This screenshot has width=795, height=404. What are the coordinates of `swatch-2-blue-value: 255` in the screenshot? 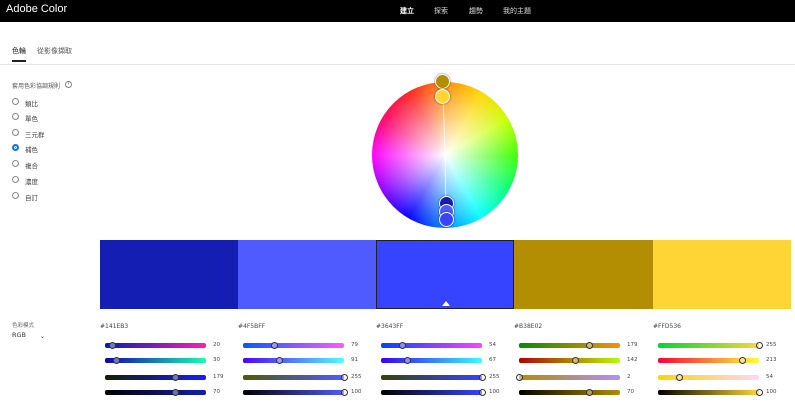 It's located at (356, 377).